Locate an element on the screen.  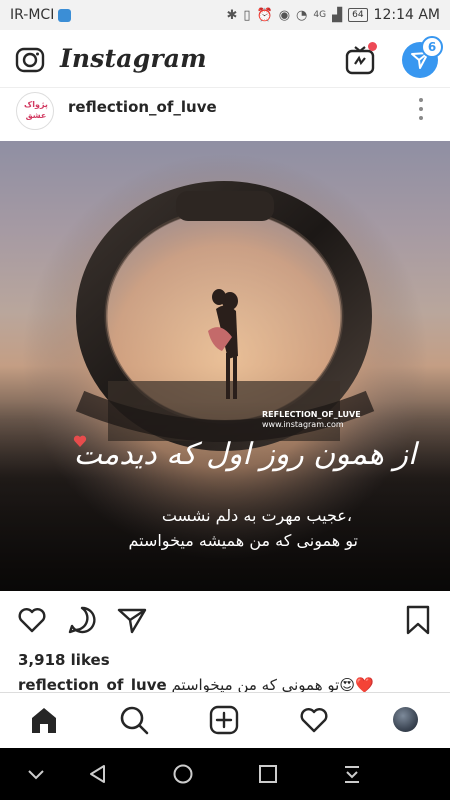
notification-pull-icon is located at coordinates (352, 774).